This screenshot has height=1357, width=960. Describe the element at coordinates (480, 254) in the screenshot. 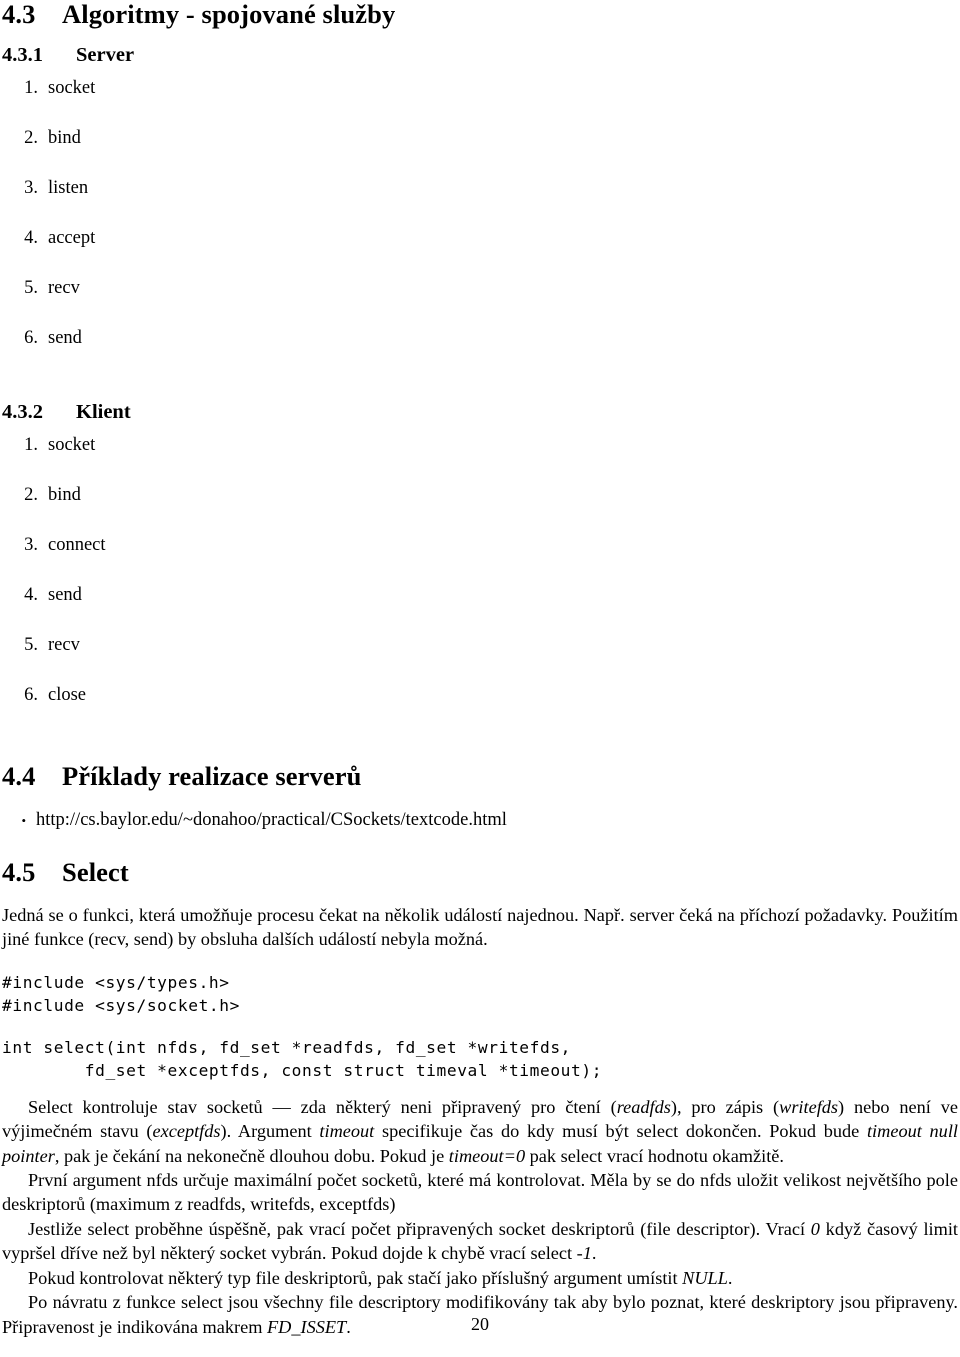

I see `list-item: 4. accept` at that location.